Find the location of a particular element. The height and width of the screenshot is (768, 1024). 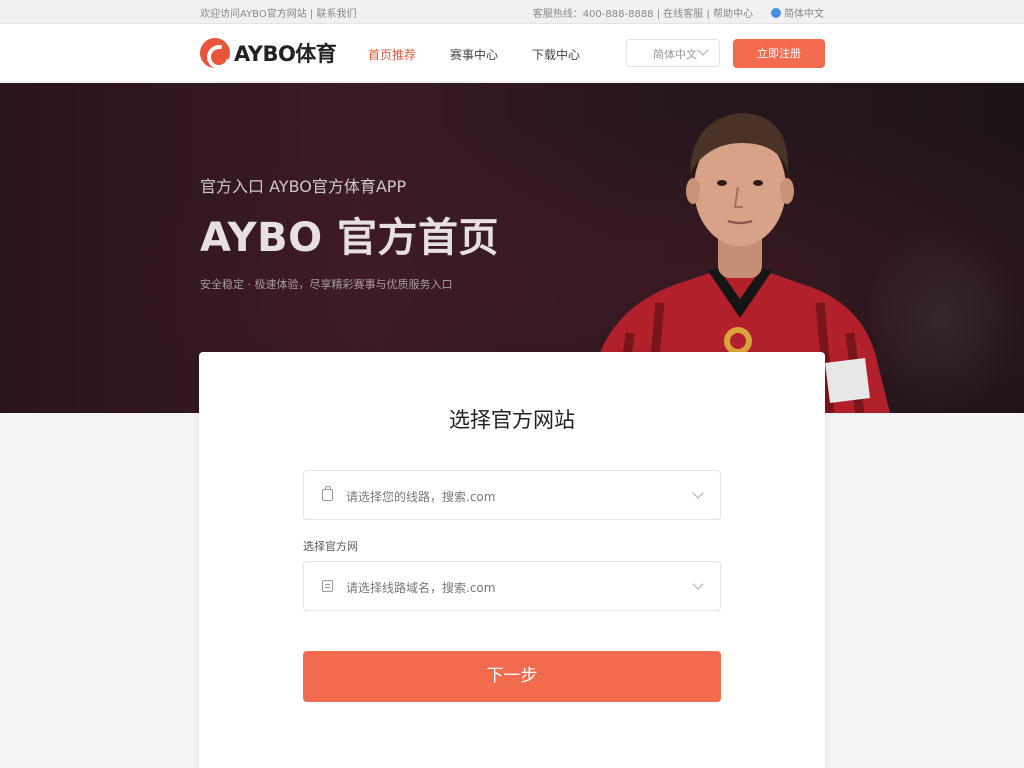

lock-icon is located at coordinates (327, 493).